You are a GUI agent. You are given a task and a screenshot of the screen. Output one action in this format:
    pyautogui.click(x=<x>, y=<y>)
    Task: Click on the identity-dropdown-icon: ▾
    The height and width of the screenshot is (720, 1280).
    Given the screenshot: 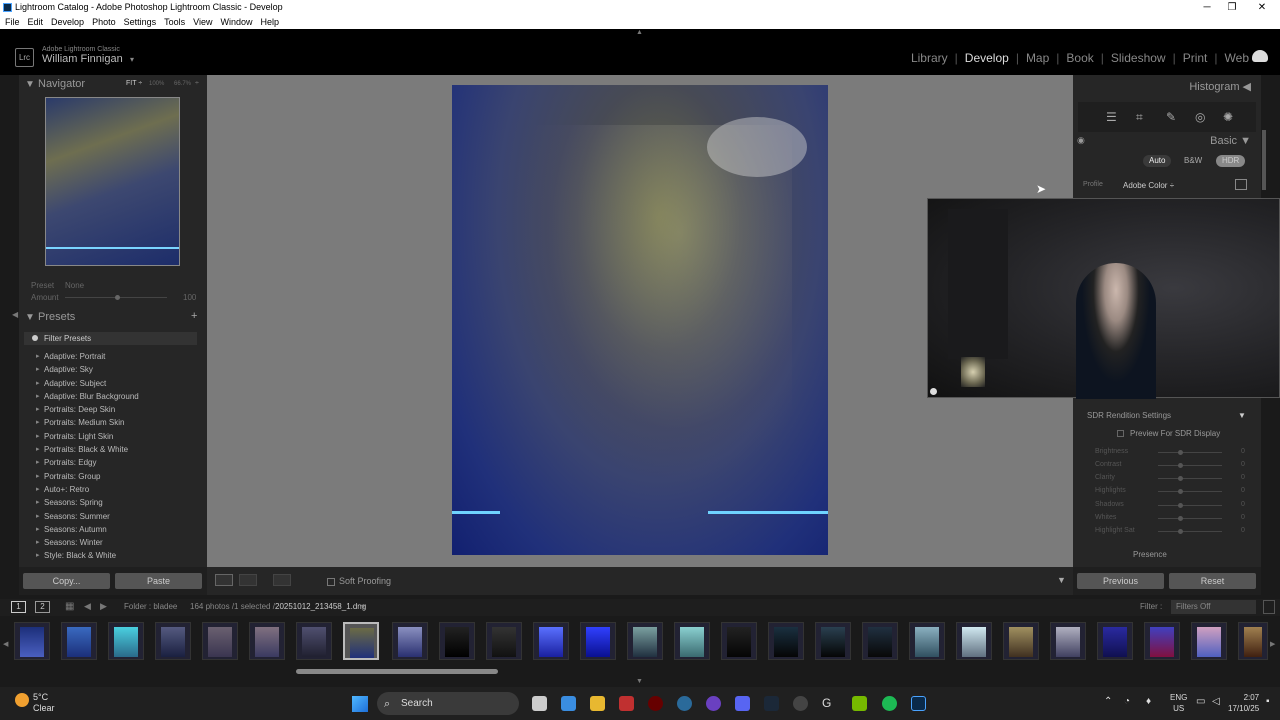 What is the action you would take?
    pyautogui.click(x=132, y=59)
    